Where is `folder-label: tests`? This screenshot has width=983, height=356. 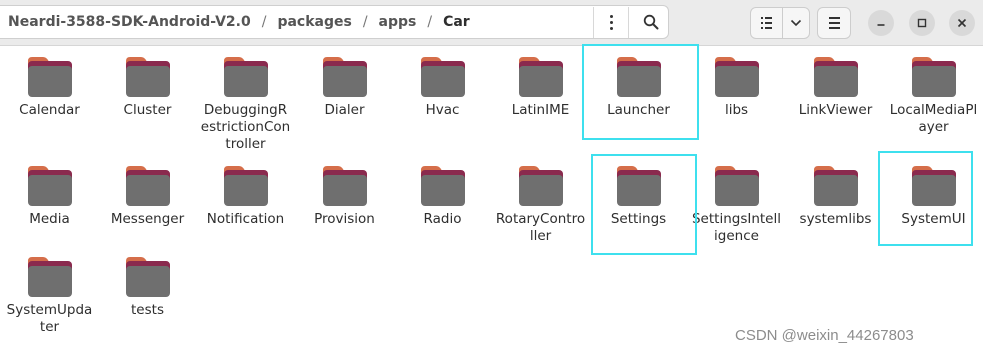
folder-label: tests is located at coordinates (147, 310).